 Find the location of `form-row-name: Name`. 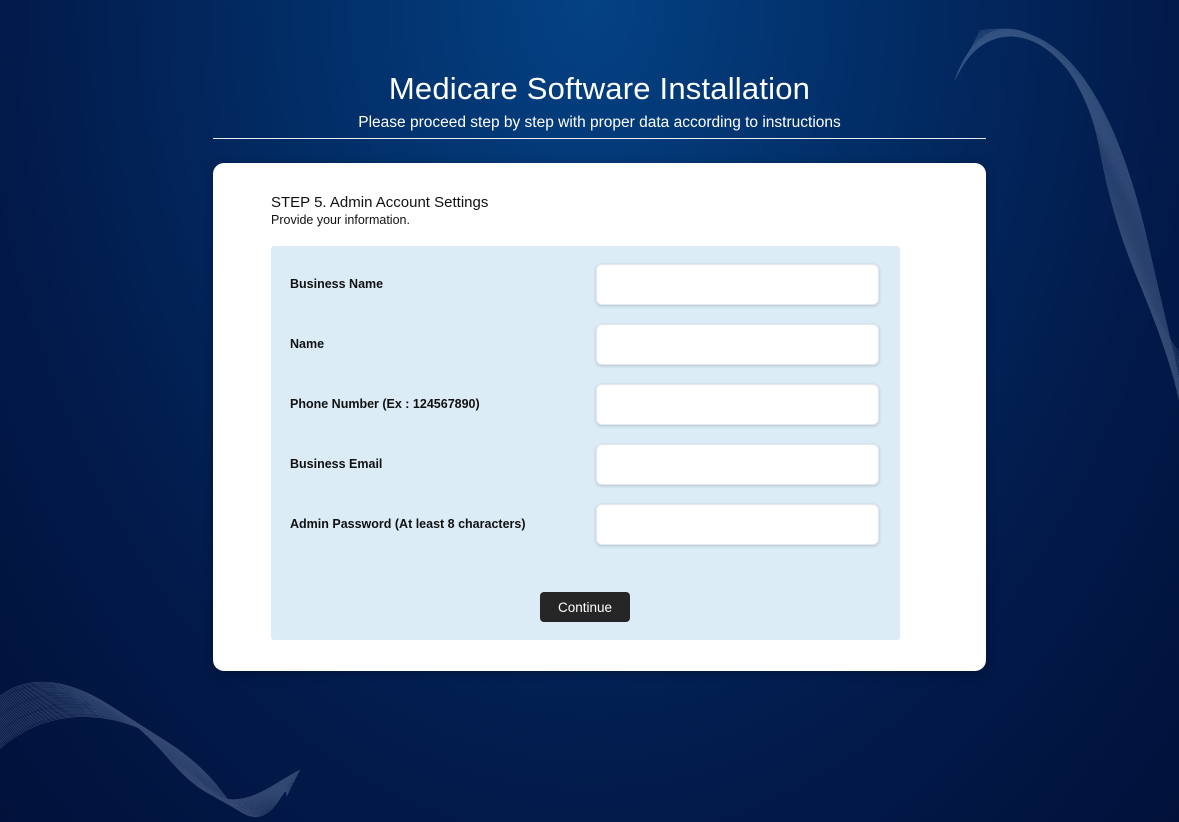

form-row-name: Name is located at coordinates (585, 345).